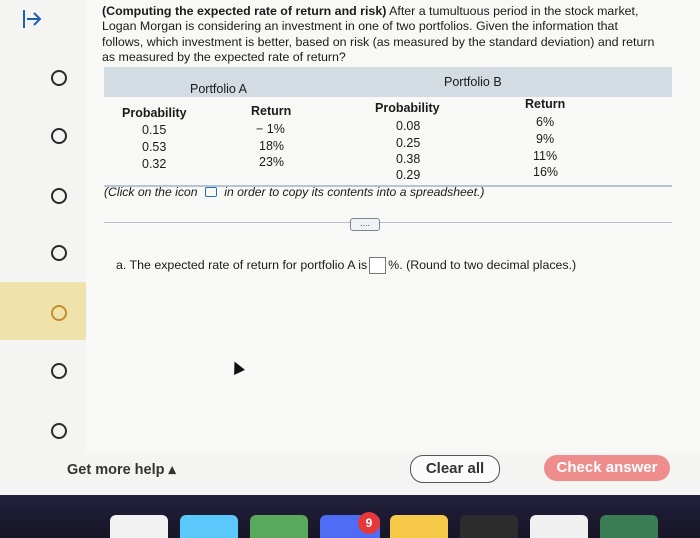 This screenshot has width=700, height=538. What do you see at coordinates (218, 89) in the screenshot?
I see `portfolio-a-header: Portfolio A` at bounding box center [218, 89].